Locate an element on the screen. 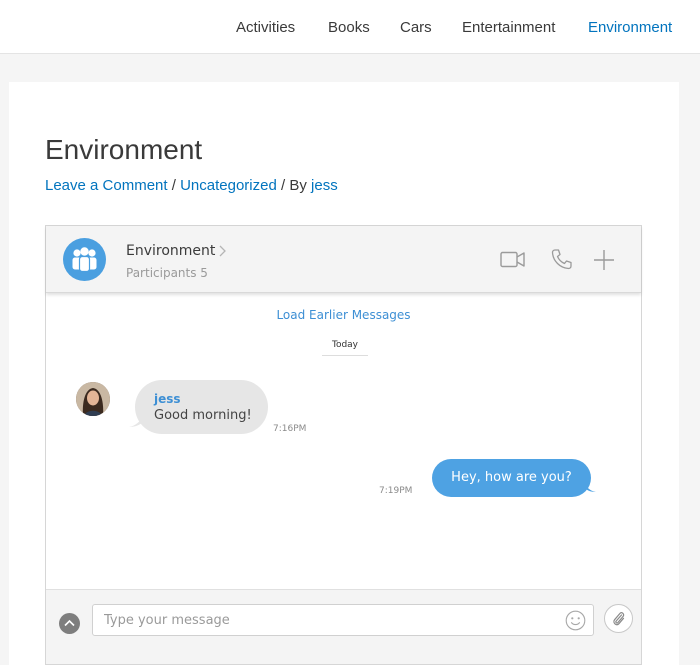 The image size is (700, 665). nav-item-cars: Cars is located at coordinates (416, 27).